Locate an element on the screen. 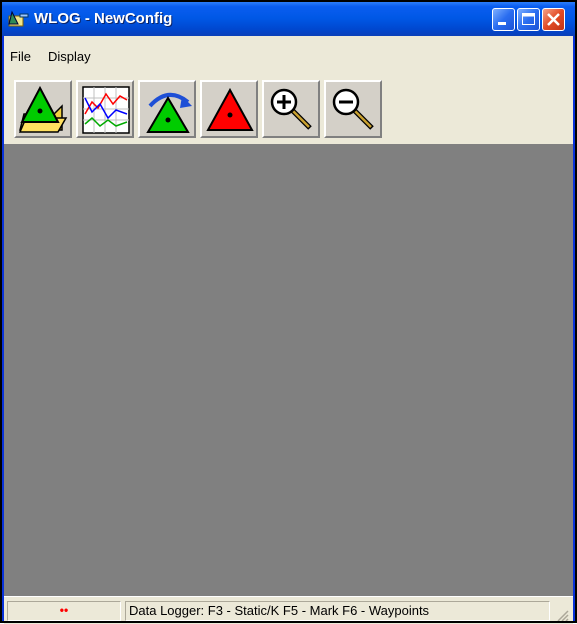  title-bar: WLOG - NewConfig is located at coordinates (288, 18).